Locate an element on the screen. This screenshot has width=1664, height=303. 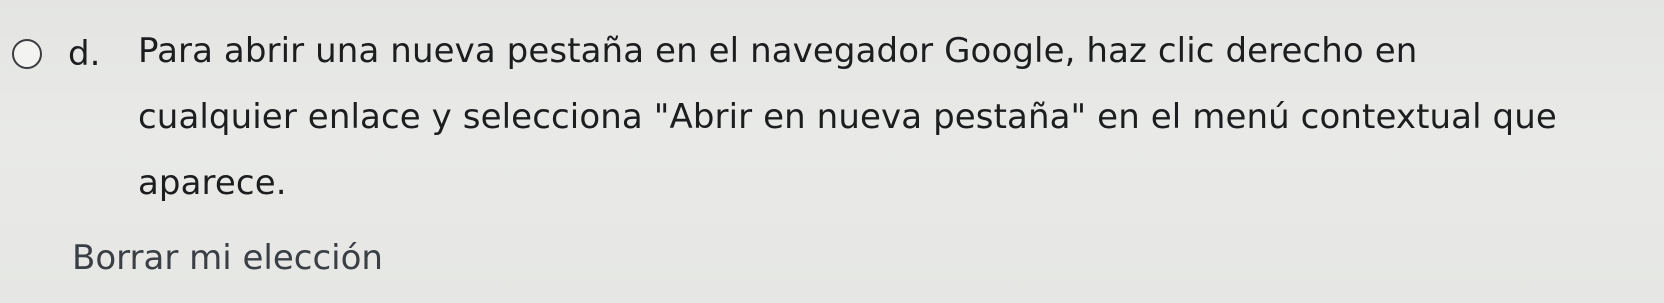
radio-button-option-d is located at coordinates (27, 54).